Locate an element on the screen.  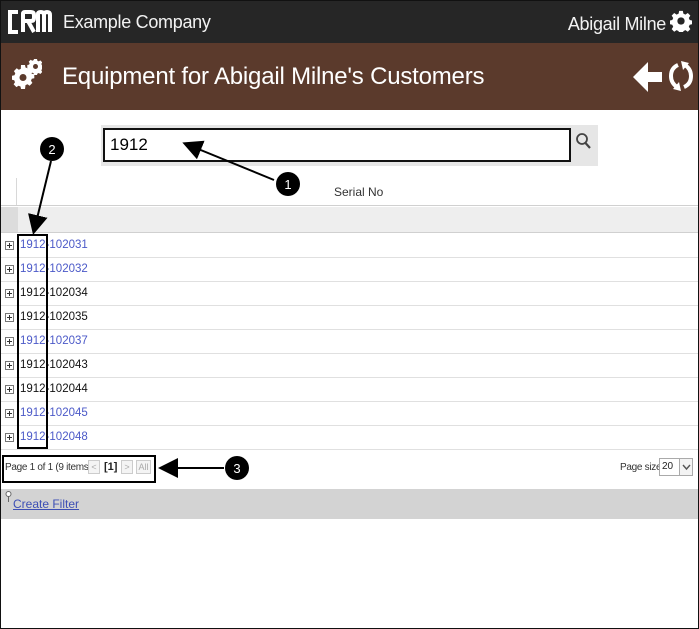
refresh-icon is located at coordinates (681, 76).